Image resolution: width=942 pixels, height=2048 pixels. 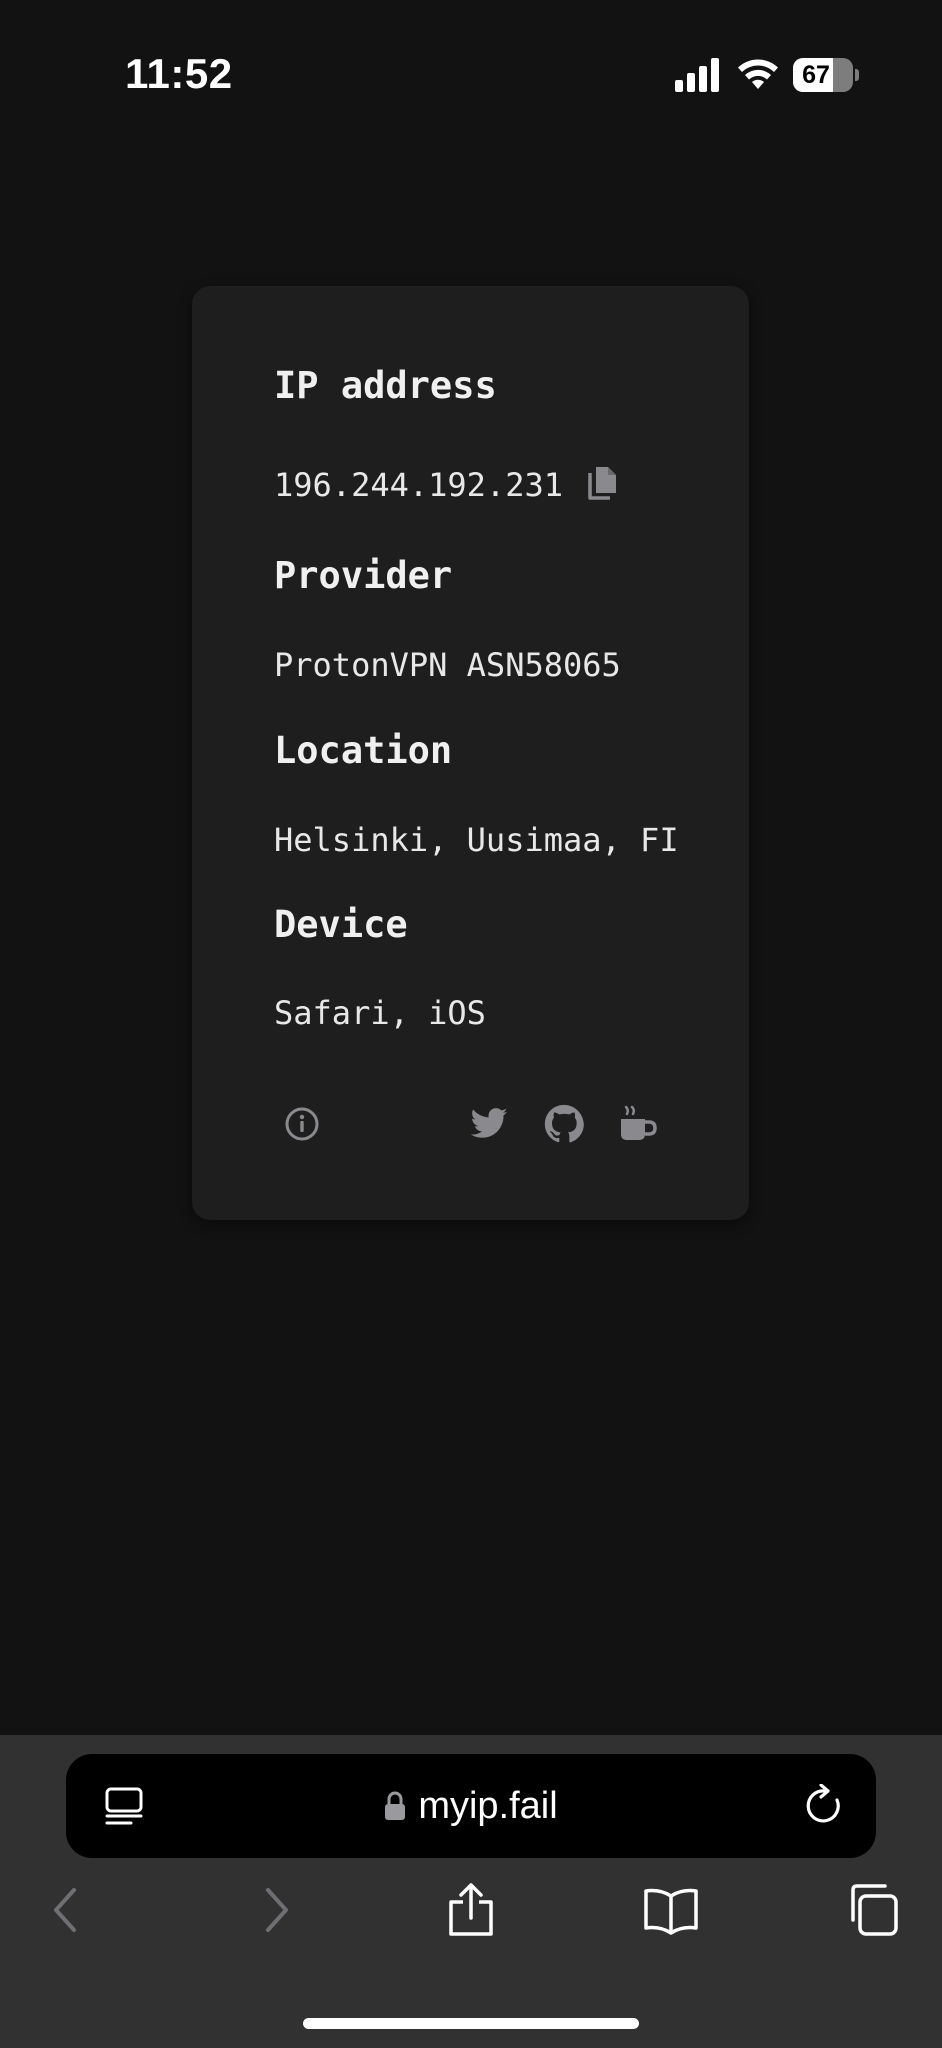 What do you see at coordinates (671, 1910) in the screenshot?
I see `bookmarks-icon` at bounding box center [671, 1910].